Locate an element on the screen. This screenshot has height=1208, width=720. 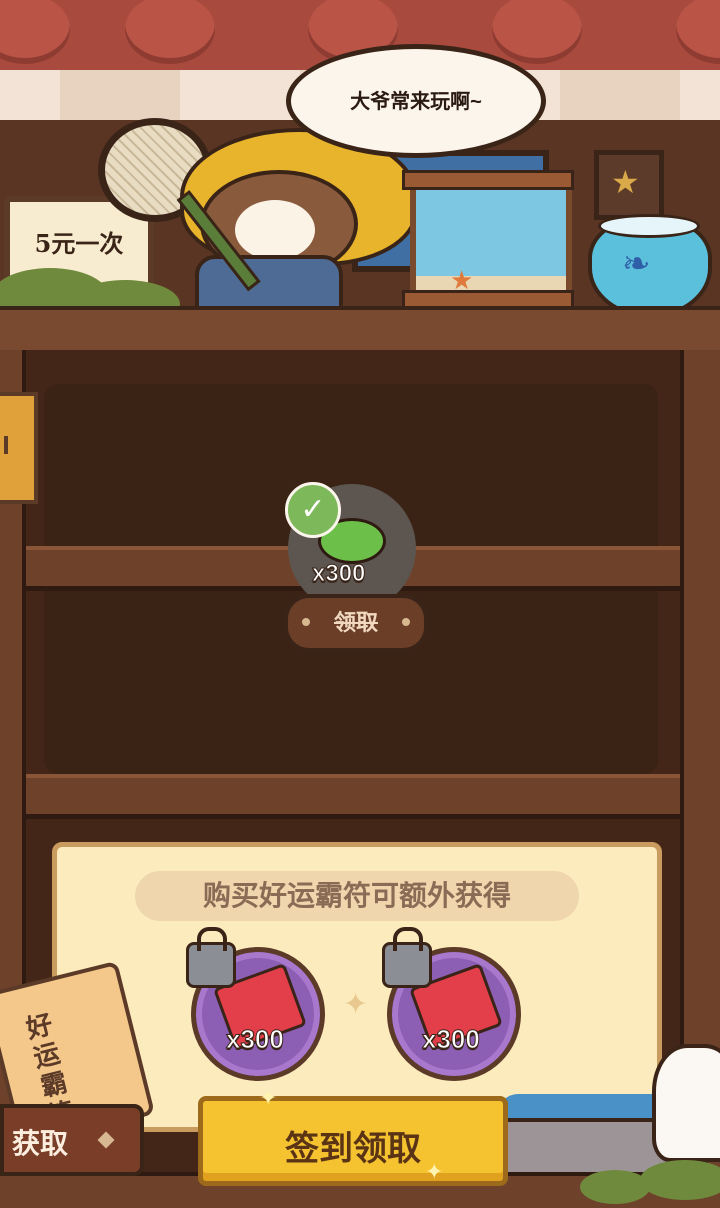
star-icon: ★ is located at coordinates (625, 182).